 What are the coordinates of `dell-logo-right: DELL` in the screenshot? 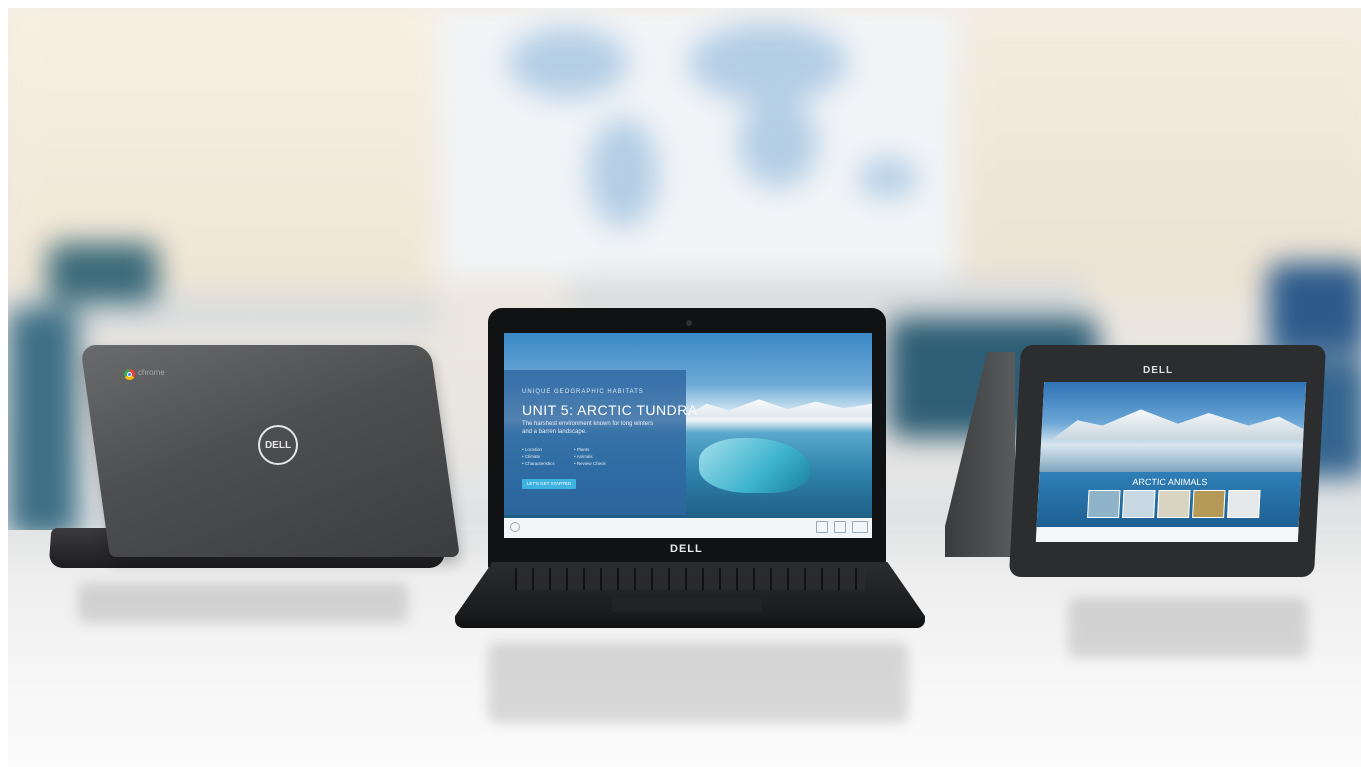 It's located at (1158, 370).